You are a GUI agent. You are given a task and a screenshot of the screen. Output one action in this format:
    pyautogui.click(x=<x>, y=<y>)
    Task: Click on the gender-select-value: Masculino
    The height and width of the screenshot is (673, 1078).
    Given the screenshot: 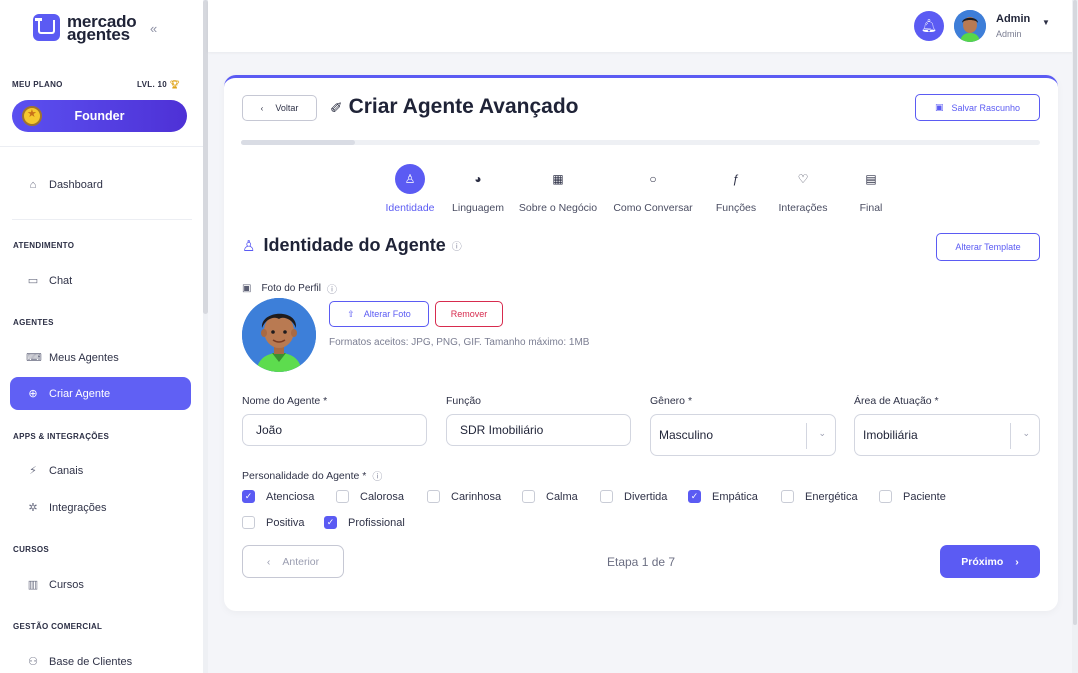 What is the action you would take?
    pyautogui.click(x=686, y=435)
    